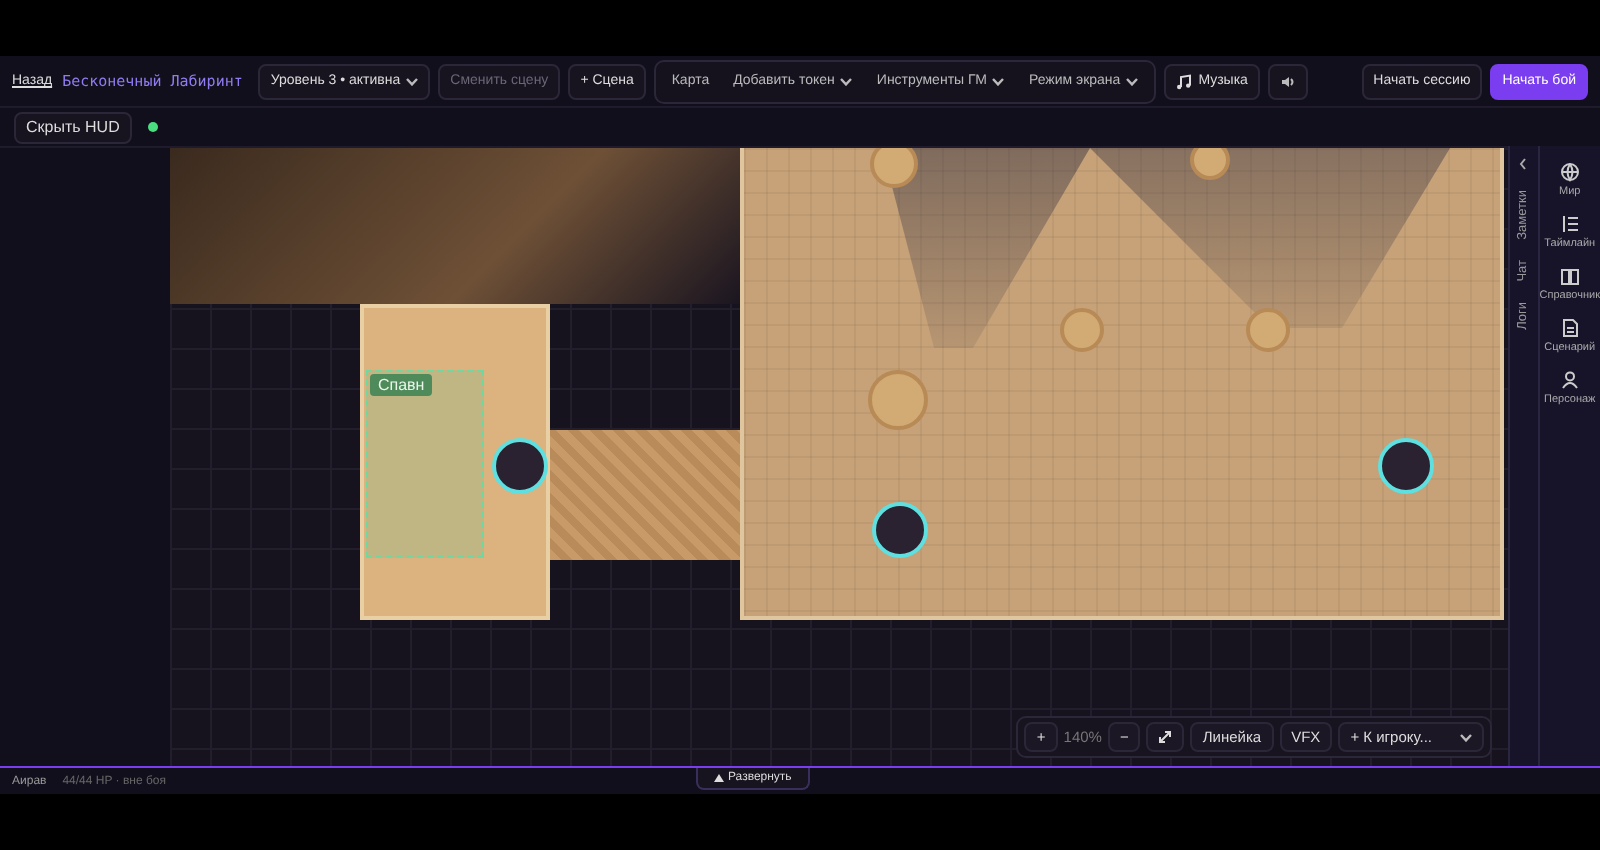 This screenshot has height=850, width=1600. I want to click on triangle-up-icon, so click(719, 778).